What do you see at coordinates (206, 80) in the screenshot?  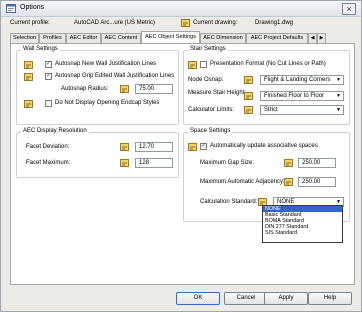 I see `node-osnap-label: Node Osnap:` at bounding box center [206, 80].